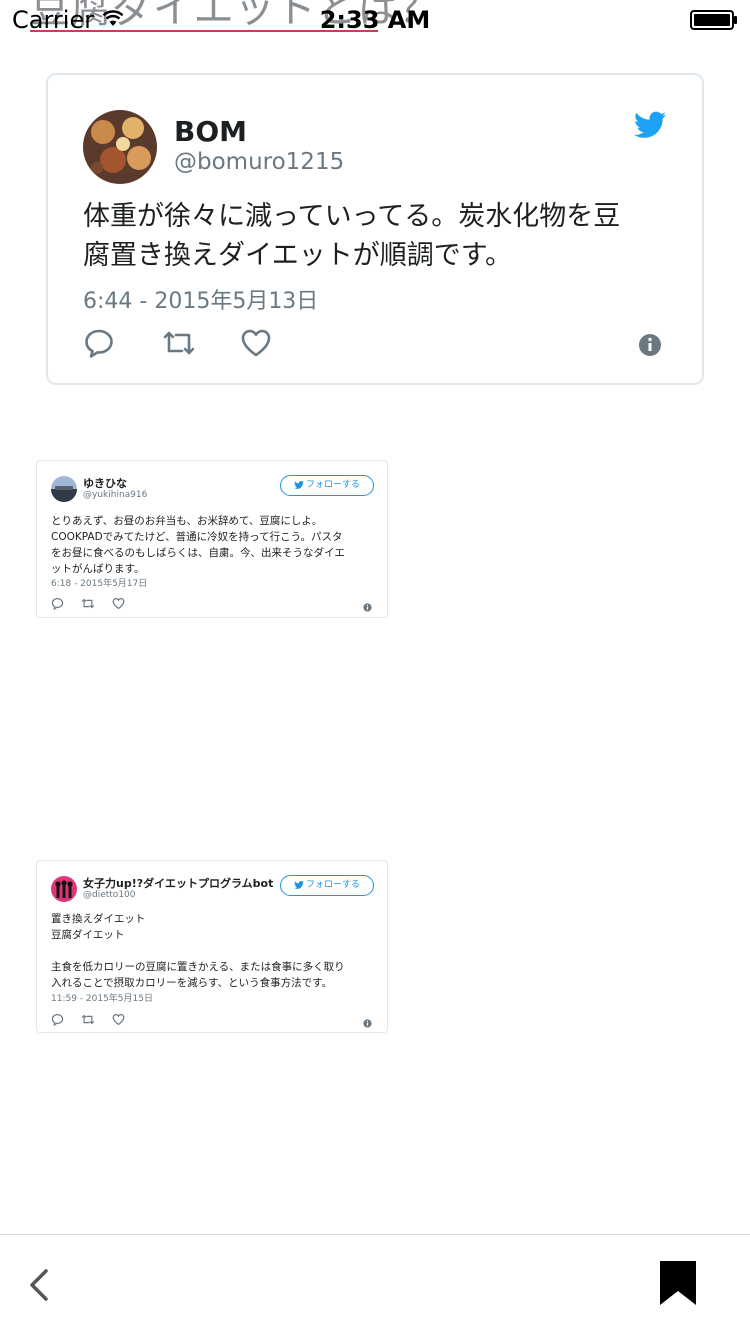 The image size is (750, 1334). I want to click on author-handle: @dietto100, so click(109, 895).